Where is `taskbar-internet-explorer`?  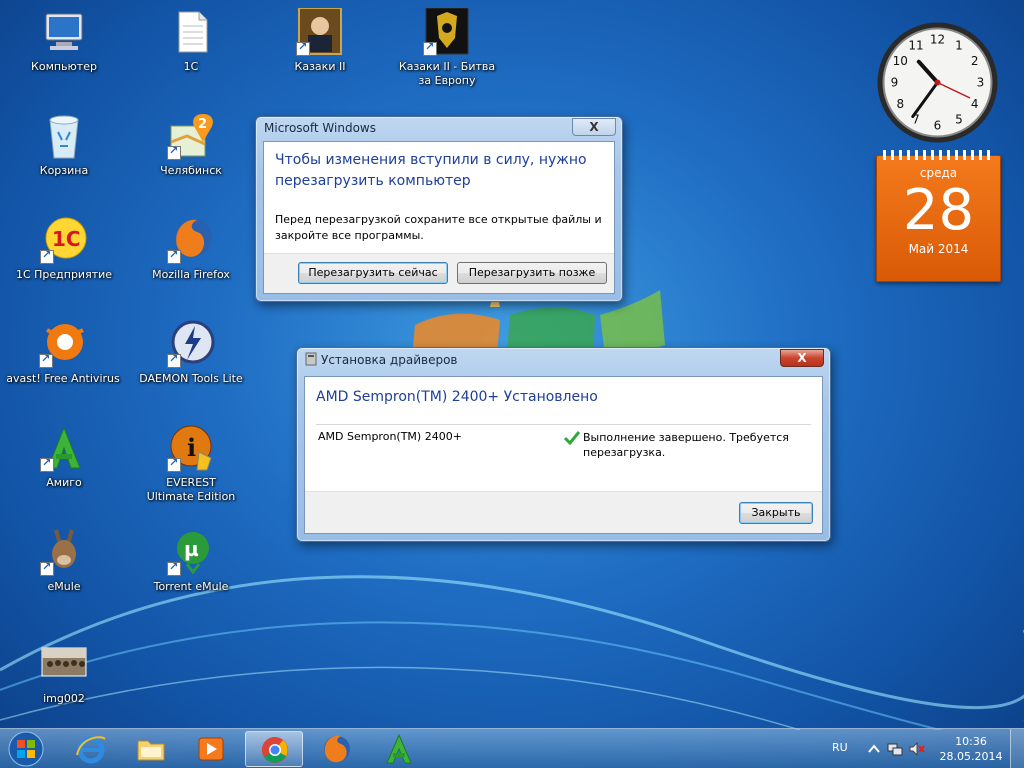 taskbar-internet-explorer is located at coordinates (91, 749).